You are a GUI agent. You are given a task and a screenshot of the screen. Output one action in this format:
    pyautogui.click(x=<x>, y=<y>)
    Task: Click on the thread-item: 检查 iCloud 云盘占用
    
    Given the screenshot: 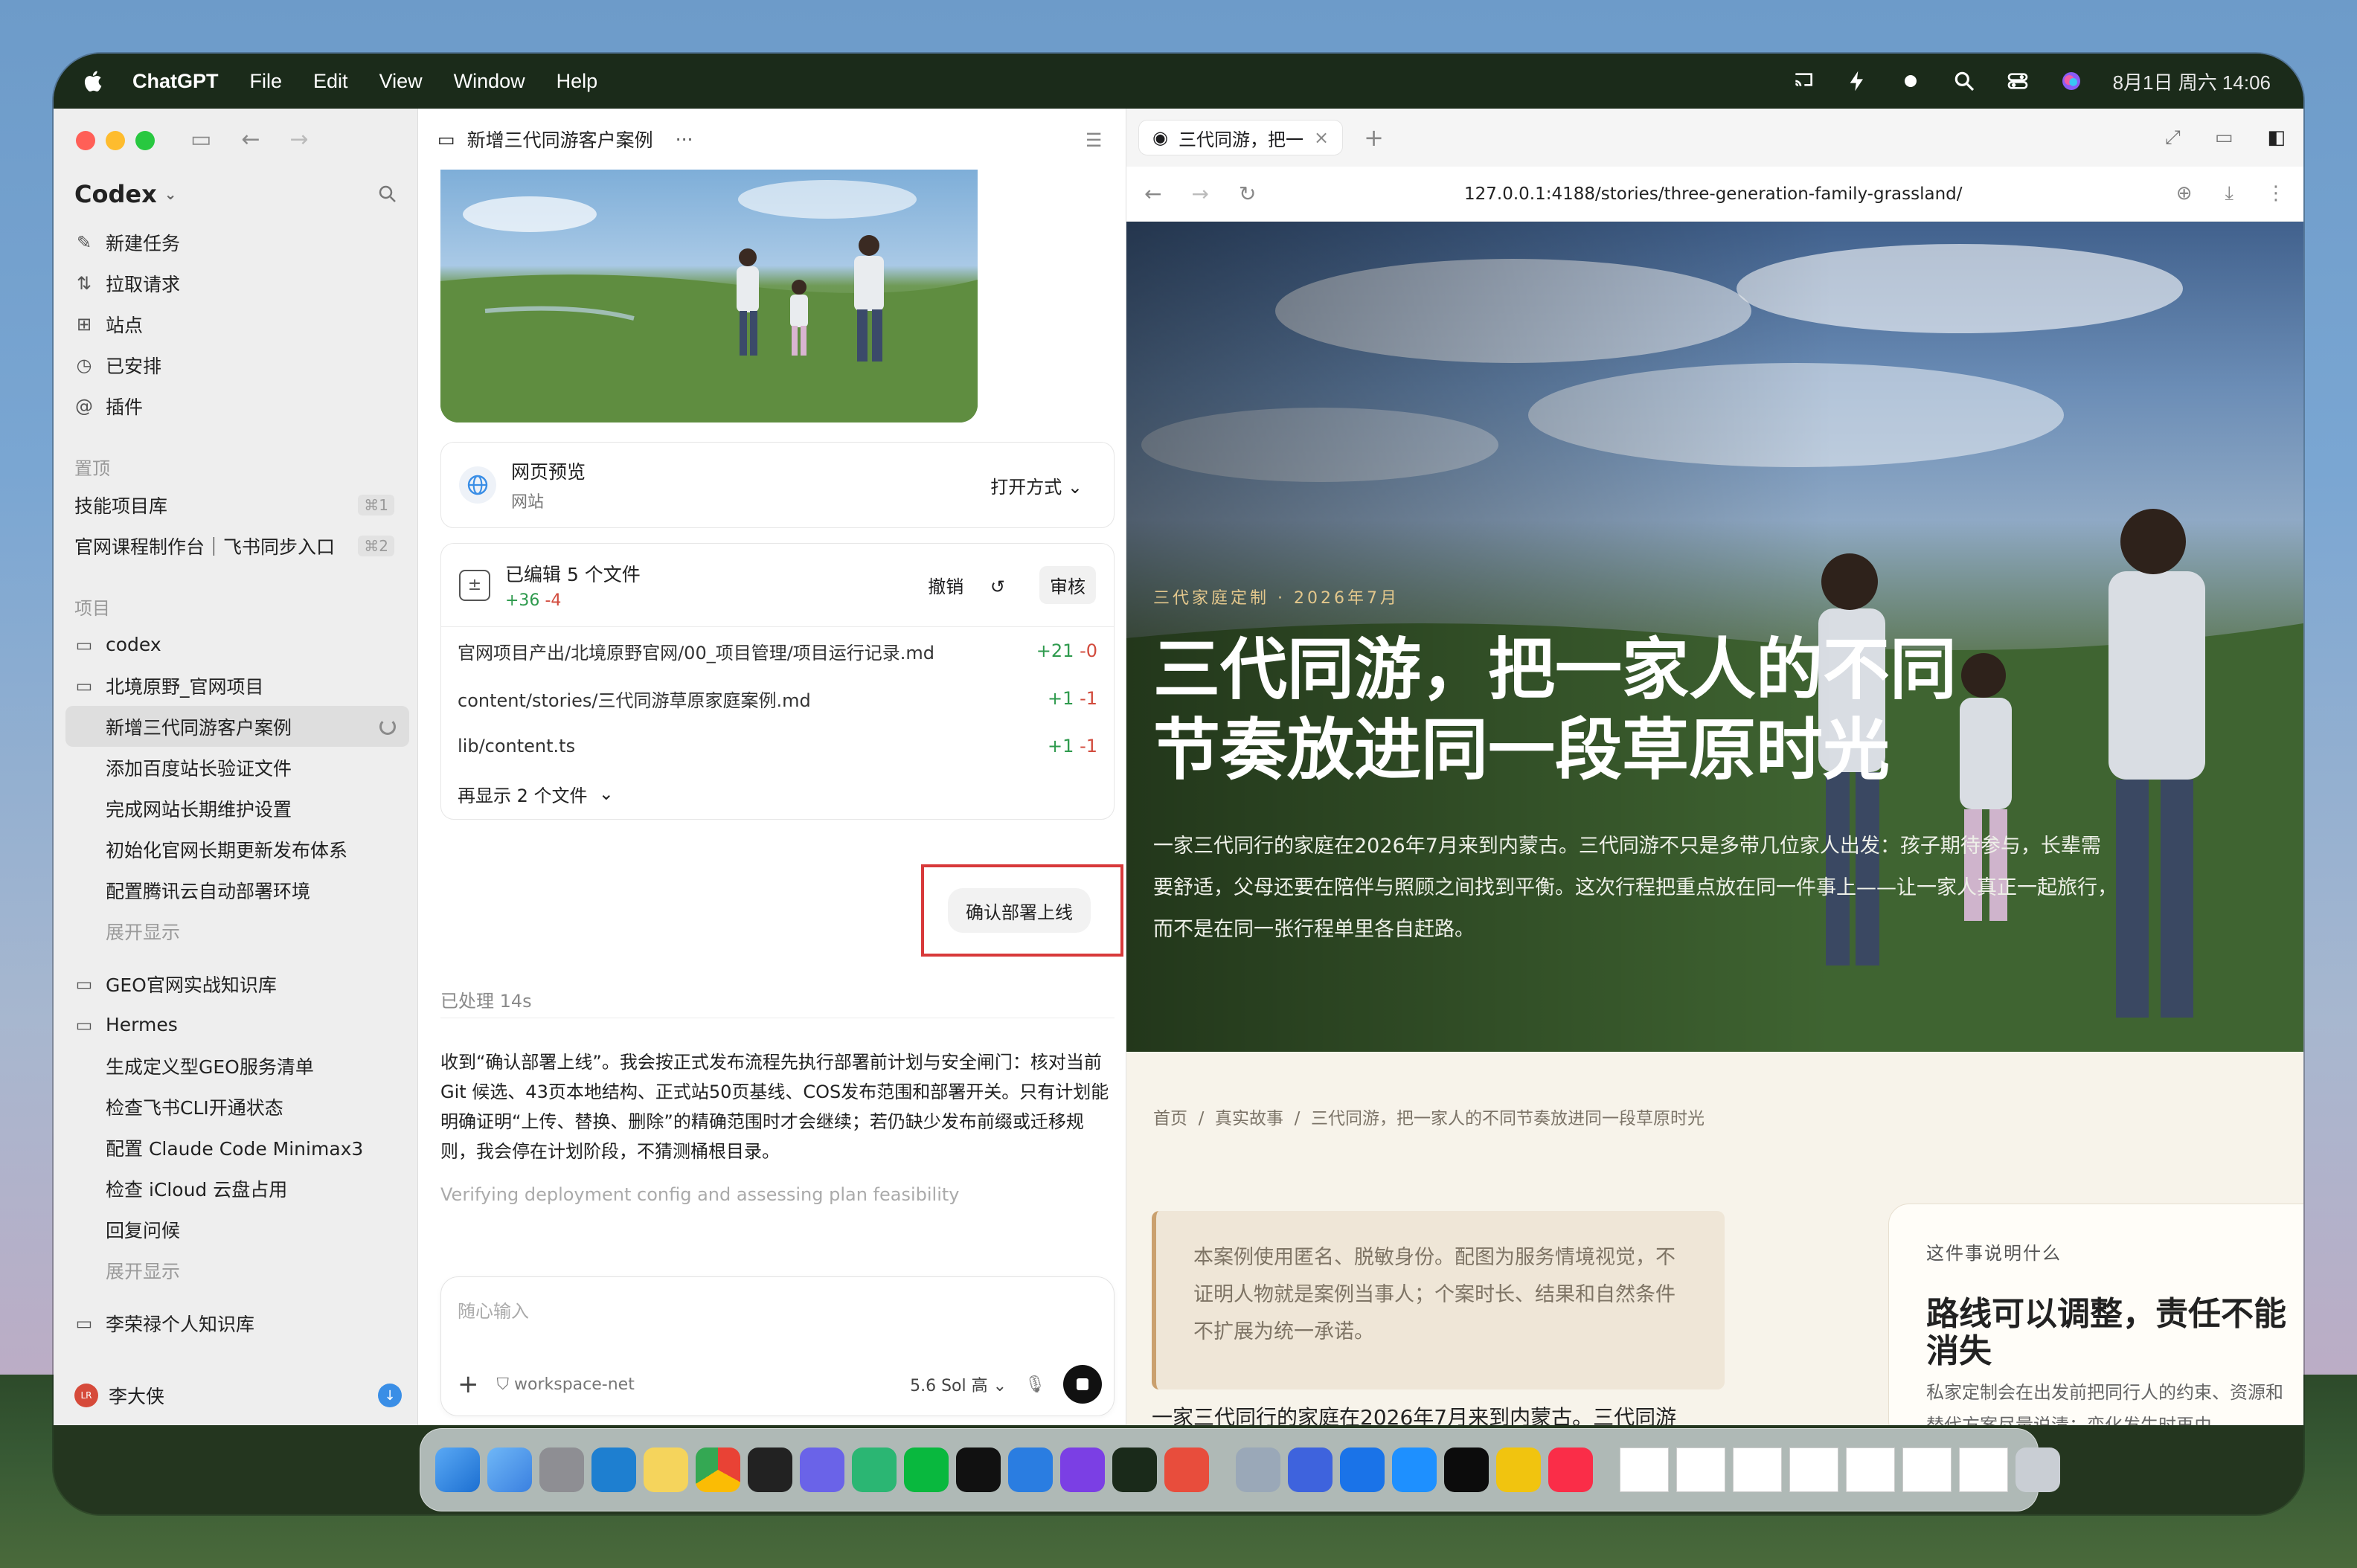 What is the action you would take?
    pyautogui.click(x=238, y=1188)
    